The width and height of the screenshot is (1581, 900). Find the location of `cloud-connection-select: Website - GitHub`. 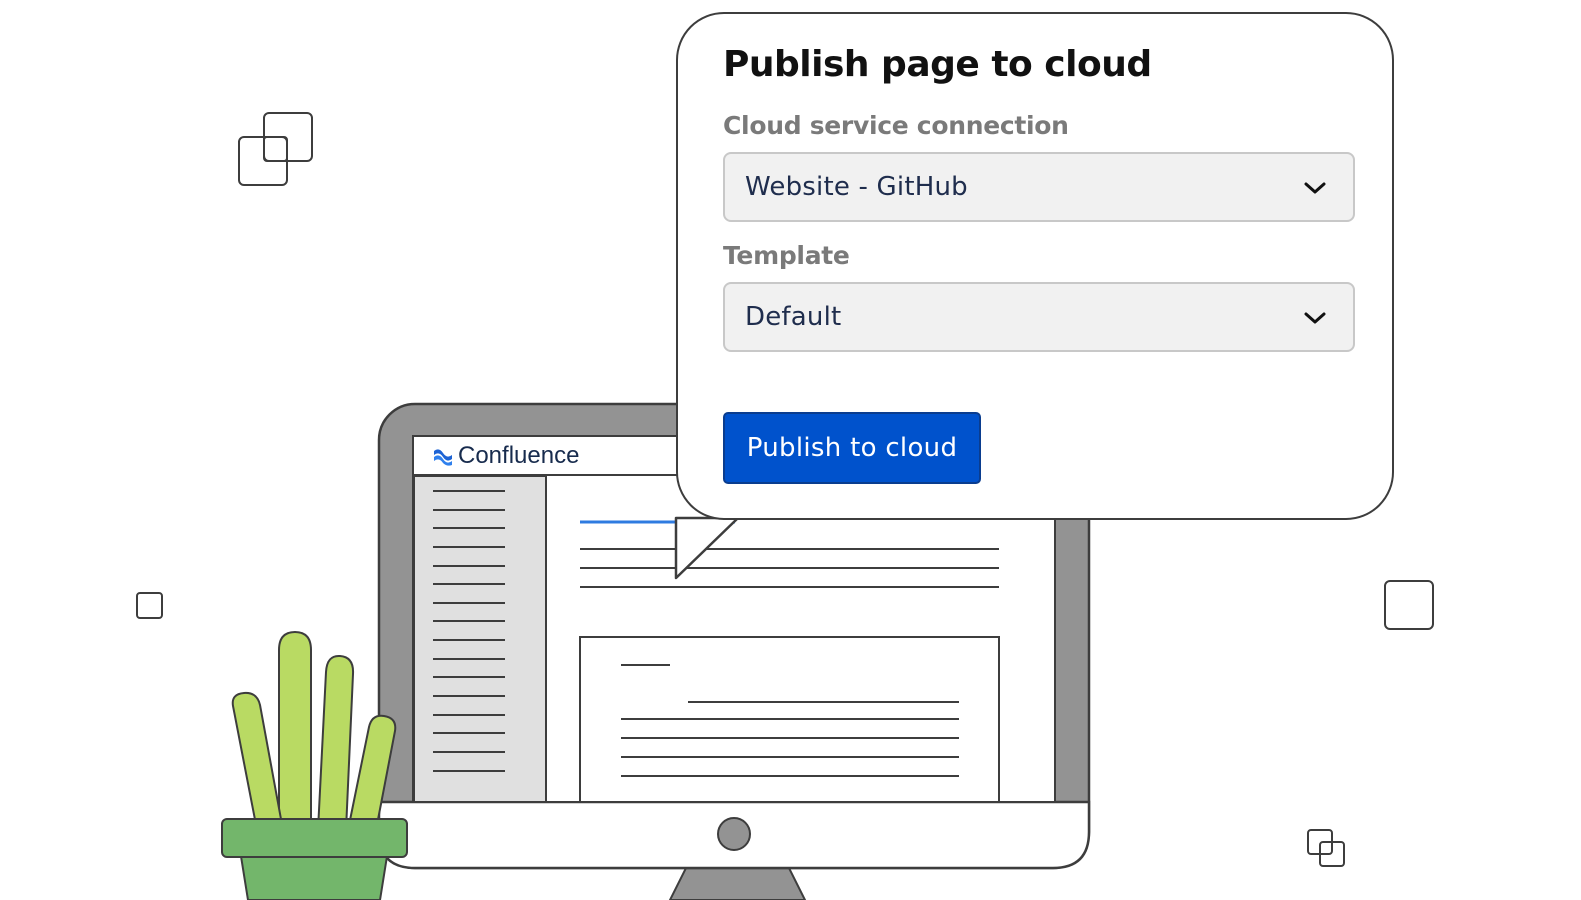

cloud-connection-select: Website - GitHub is located at coordinates (1039, 187).